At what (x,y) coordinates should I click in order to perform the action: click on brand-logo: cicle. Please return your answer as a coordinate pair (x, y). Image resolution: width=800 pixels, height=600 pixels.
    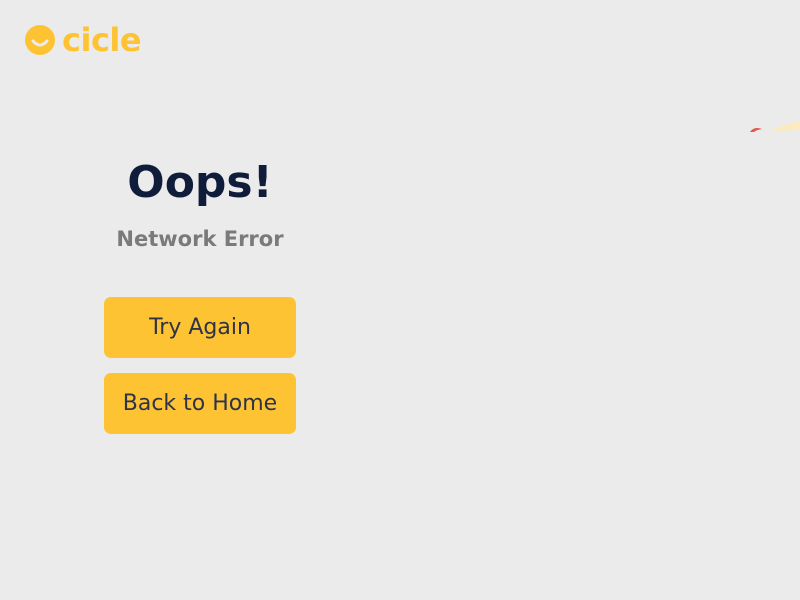
    Looking at the image, I should click on (83, 40).